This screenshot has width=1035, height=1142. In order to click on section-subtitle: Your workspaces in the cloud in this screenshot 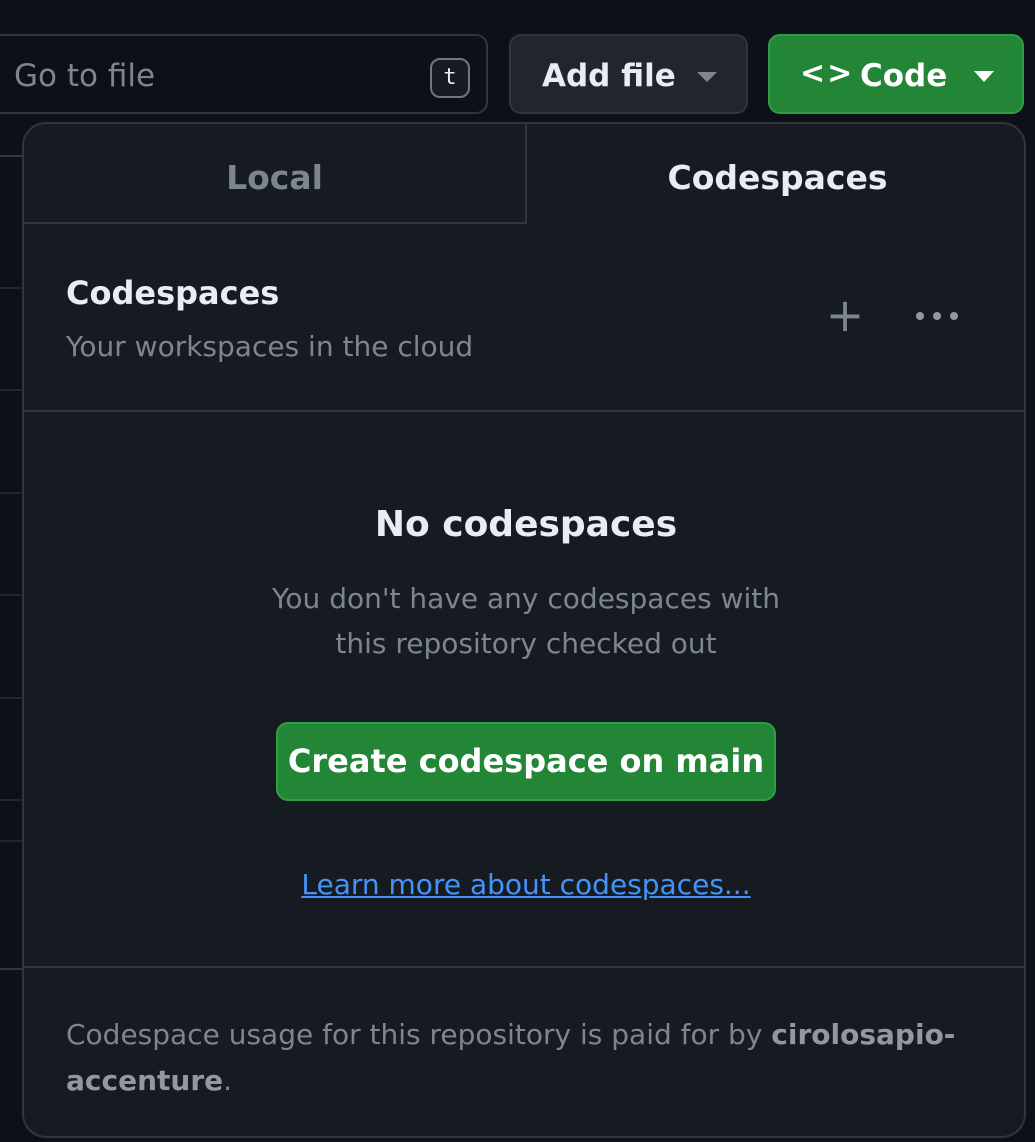, I will do `click(270, 346)`.